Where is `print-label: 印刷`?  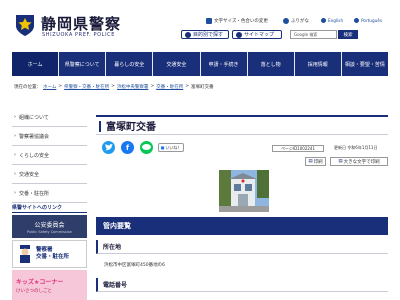
print-label: 印刷 is located at coordinates (318, 162).